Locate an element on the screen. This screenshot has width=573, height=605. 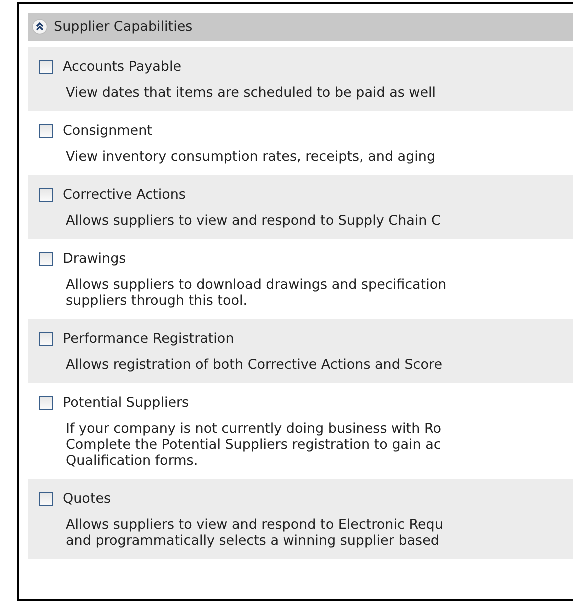
capability-label: Drawings is located at coordinates (94, 259).